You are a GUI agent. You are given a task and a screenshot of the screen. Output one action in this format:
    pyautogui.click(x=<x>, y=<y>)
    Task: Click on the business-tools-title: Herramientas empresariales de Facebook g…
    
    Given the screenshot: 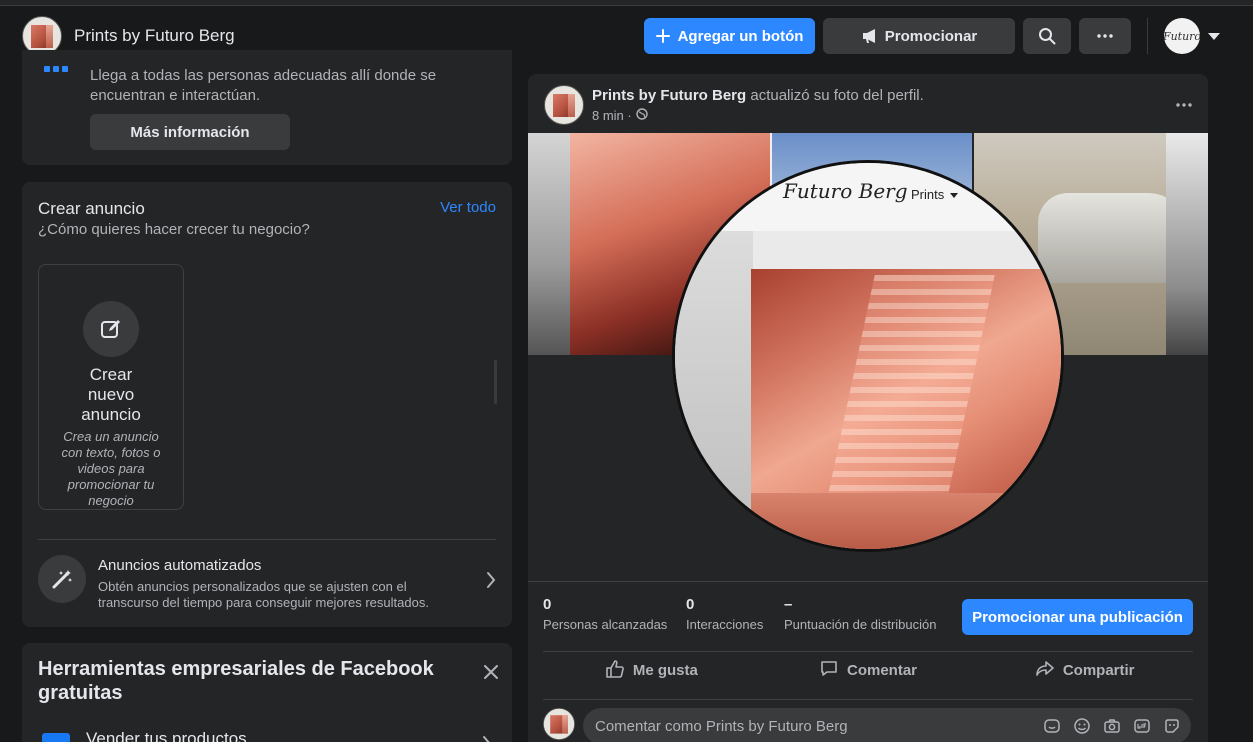 What is the action you would take?
    pyautogui.click(x=236, y=681)
    